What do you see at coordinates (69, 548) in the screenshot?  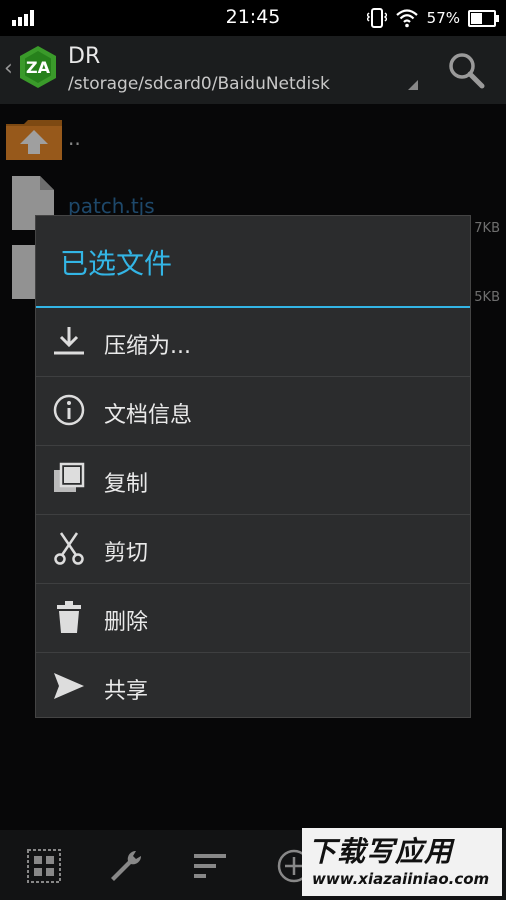 I see `scissors-icon` at bounding box center [69, 548].